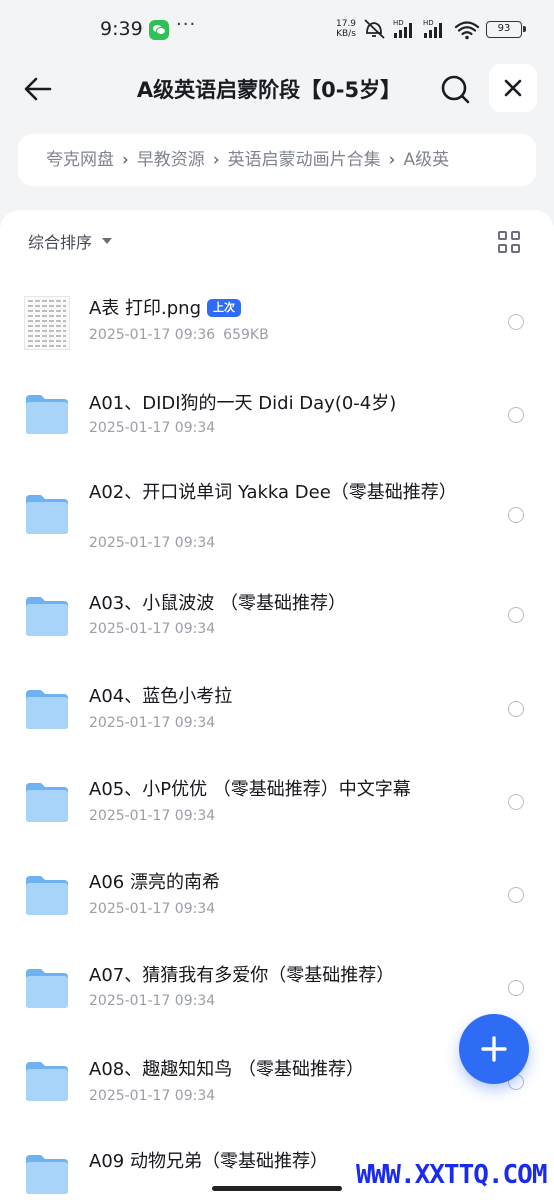 This screenshot has height=1200, width=554. What do you see at coordinates (346, 24) in the screenshot?
I see `network-speed-value: 17.9` at bounding box center [346, 24].